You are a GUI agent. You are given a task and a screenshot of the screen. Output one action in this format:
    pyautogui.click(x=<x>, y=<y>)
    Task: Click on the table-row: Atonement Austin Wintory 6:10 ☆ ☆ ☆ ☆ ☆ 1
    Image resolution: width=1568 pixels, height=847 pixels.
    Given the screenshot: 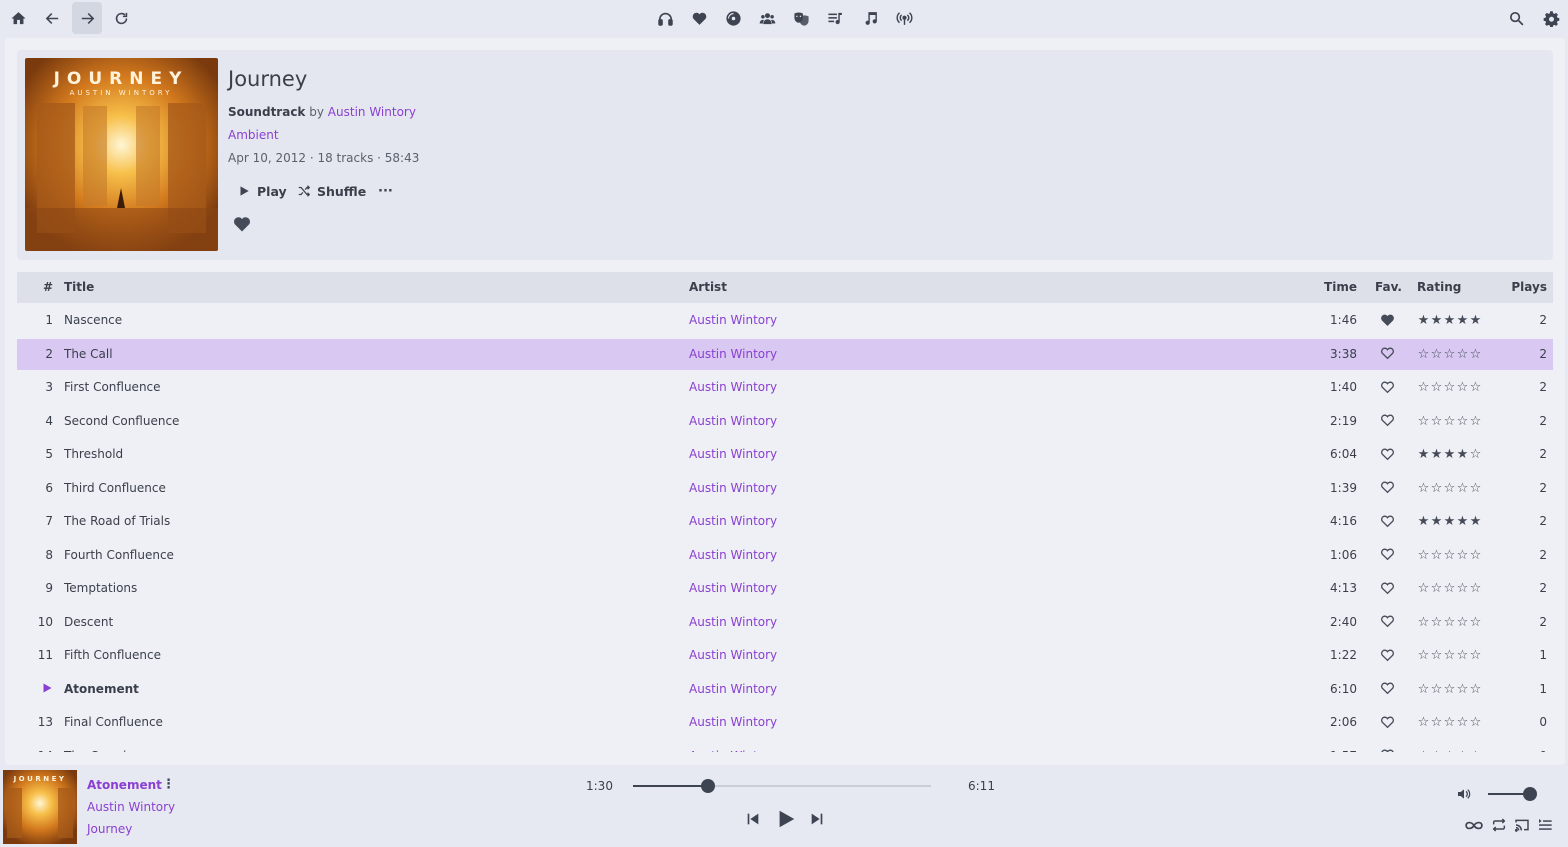 What is the action you would take?
    pyautogui.click(x=785, y=689)
    